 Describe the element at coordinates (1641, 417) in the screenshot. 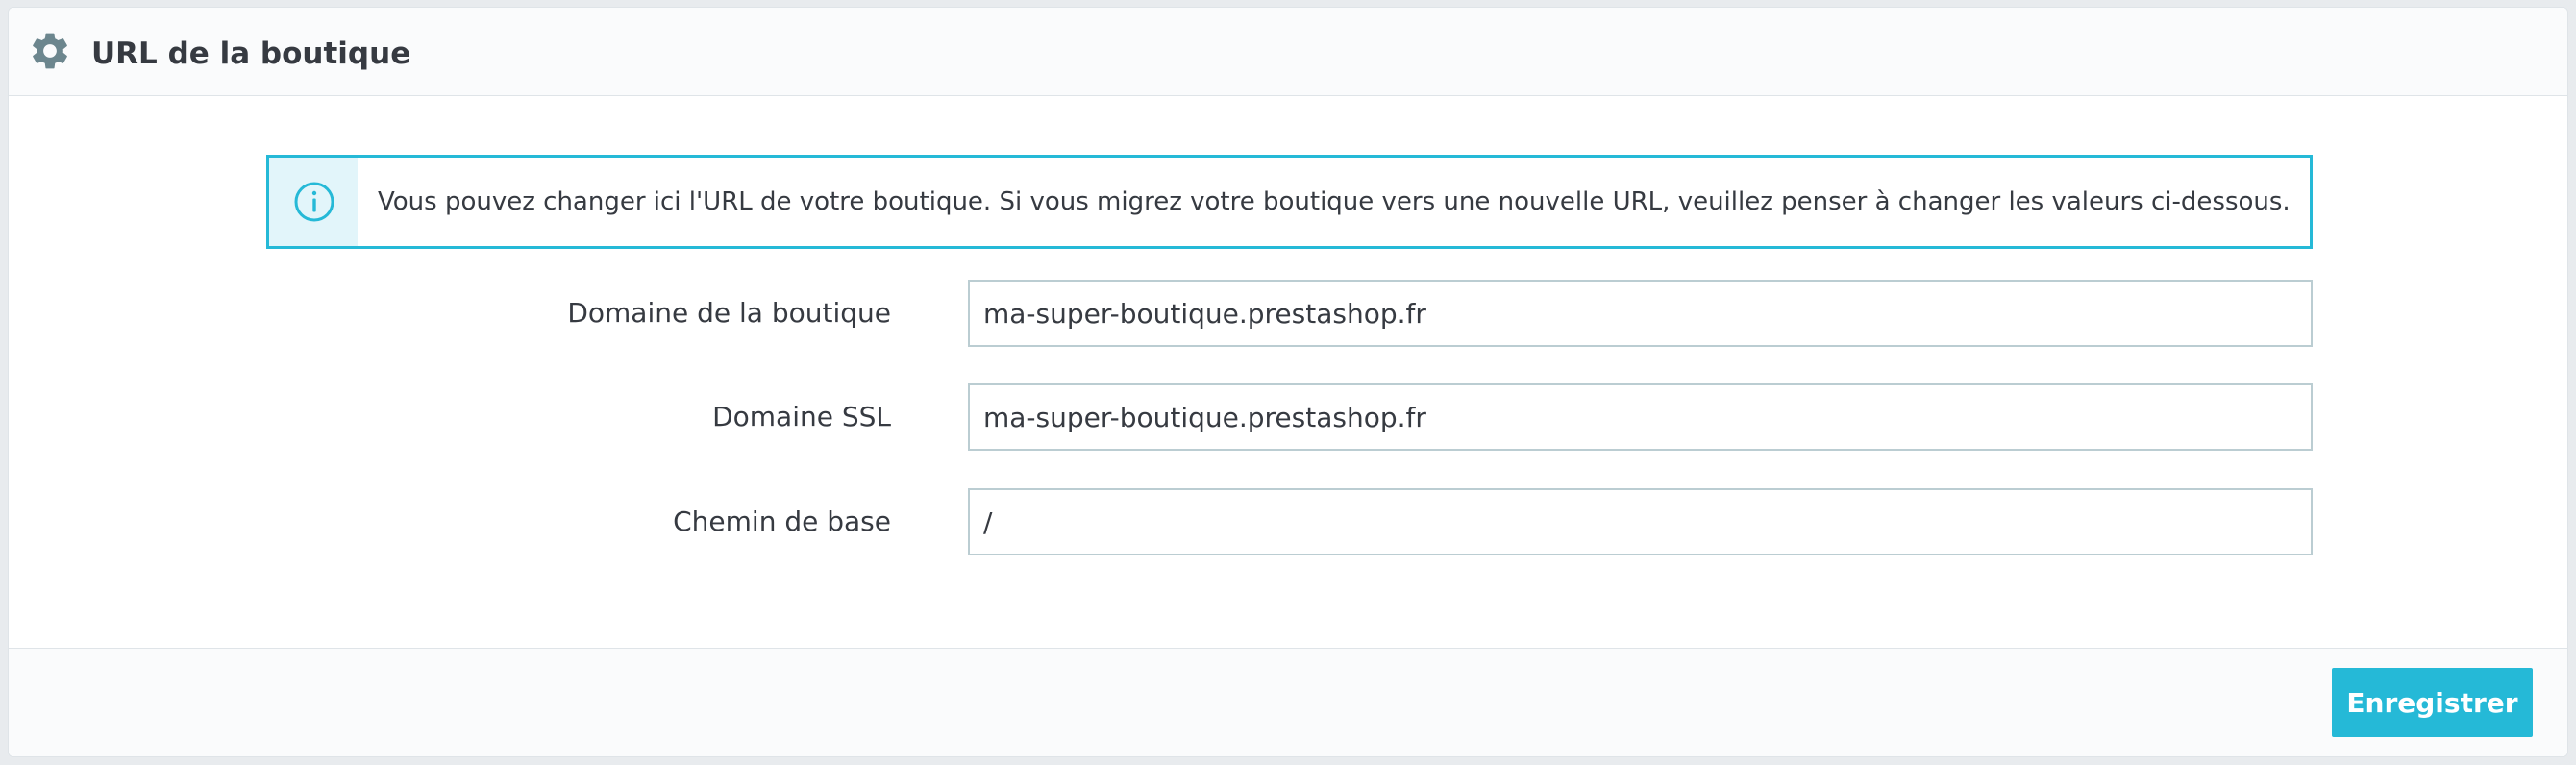

I see `ssl-domain-input` at that location.